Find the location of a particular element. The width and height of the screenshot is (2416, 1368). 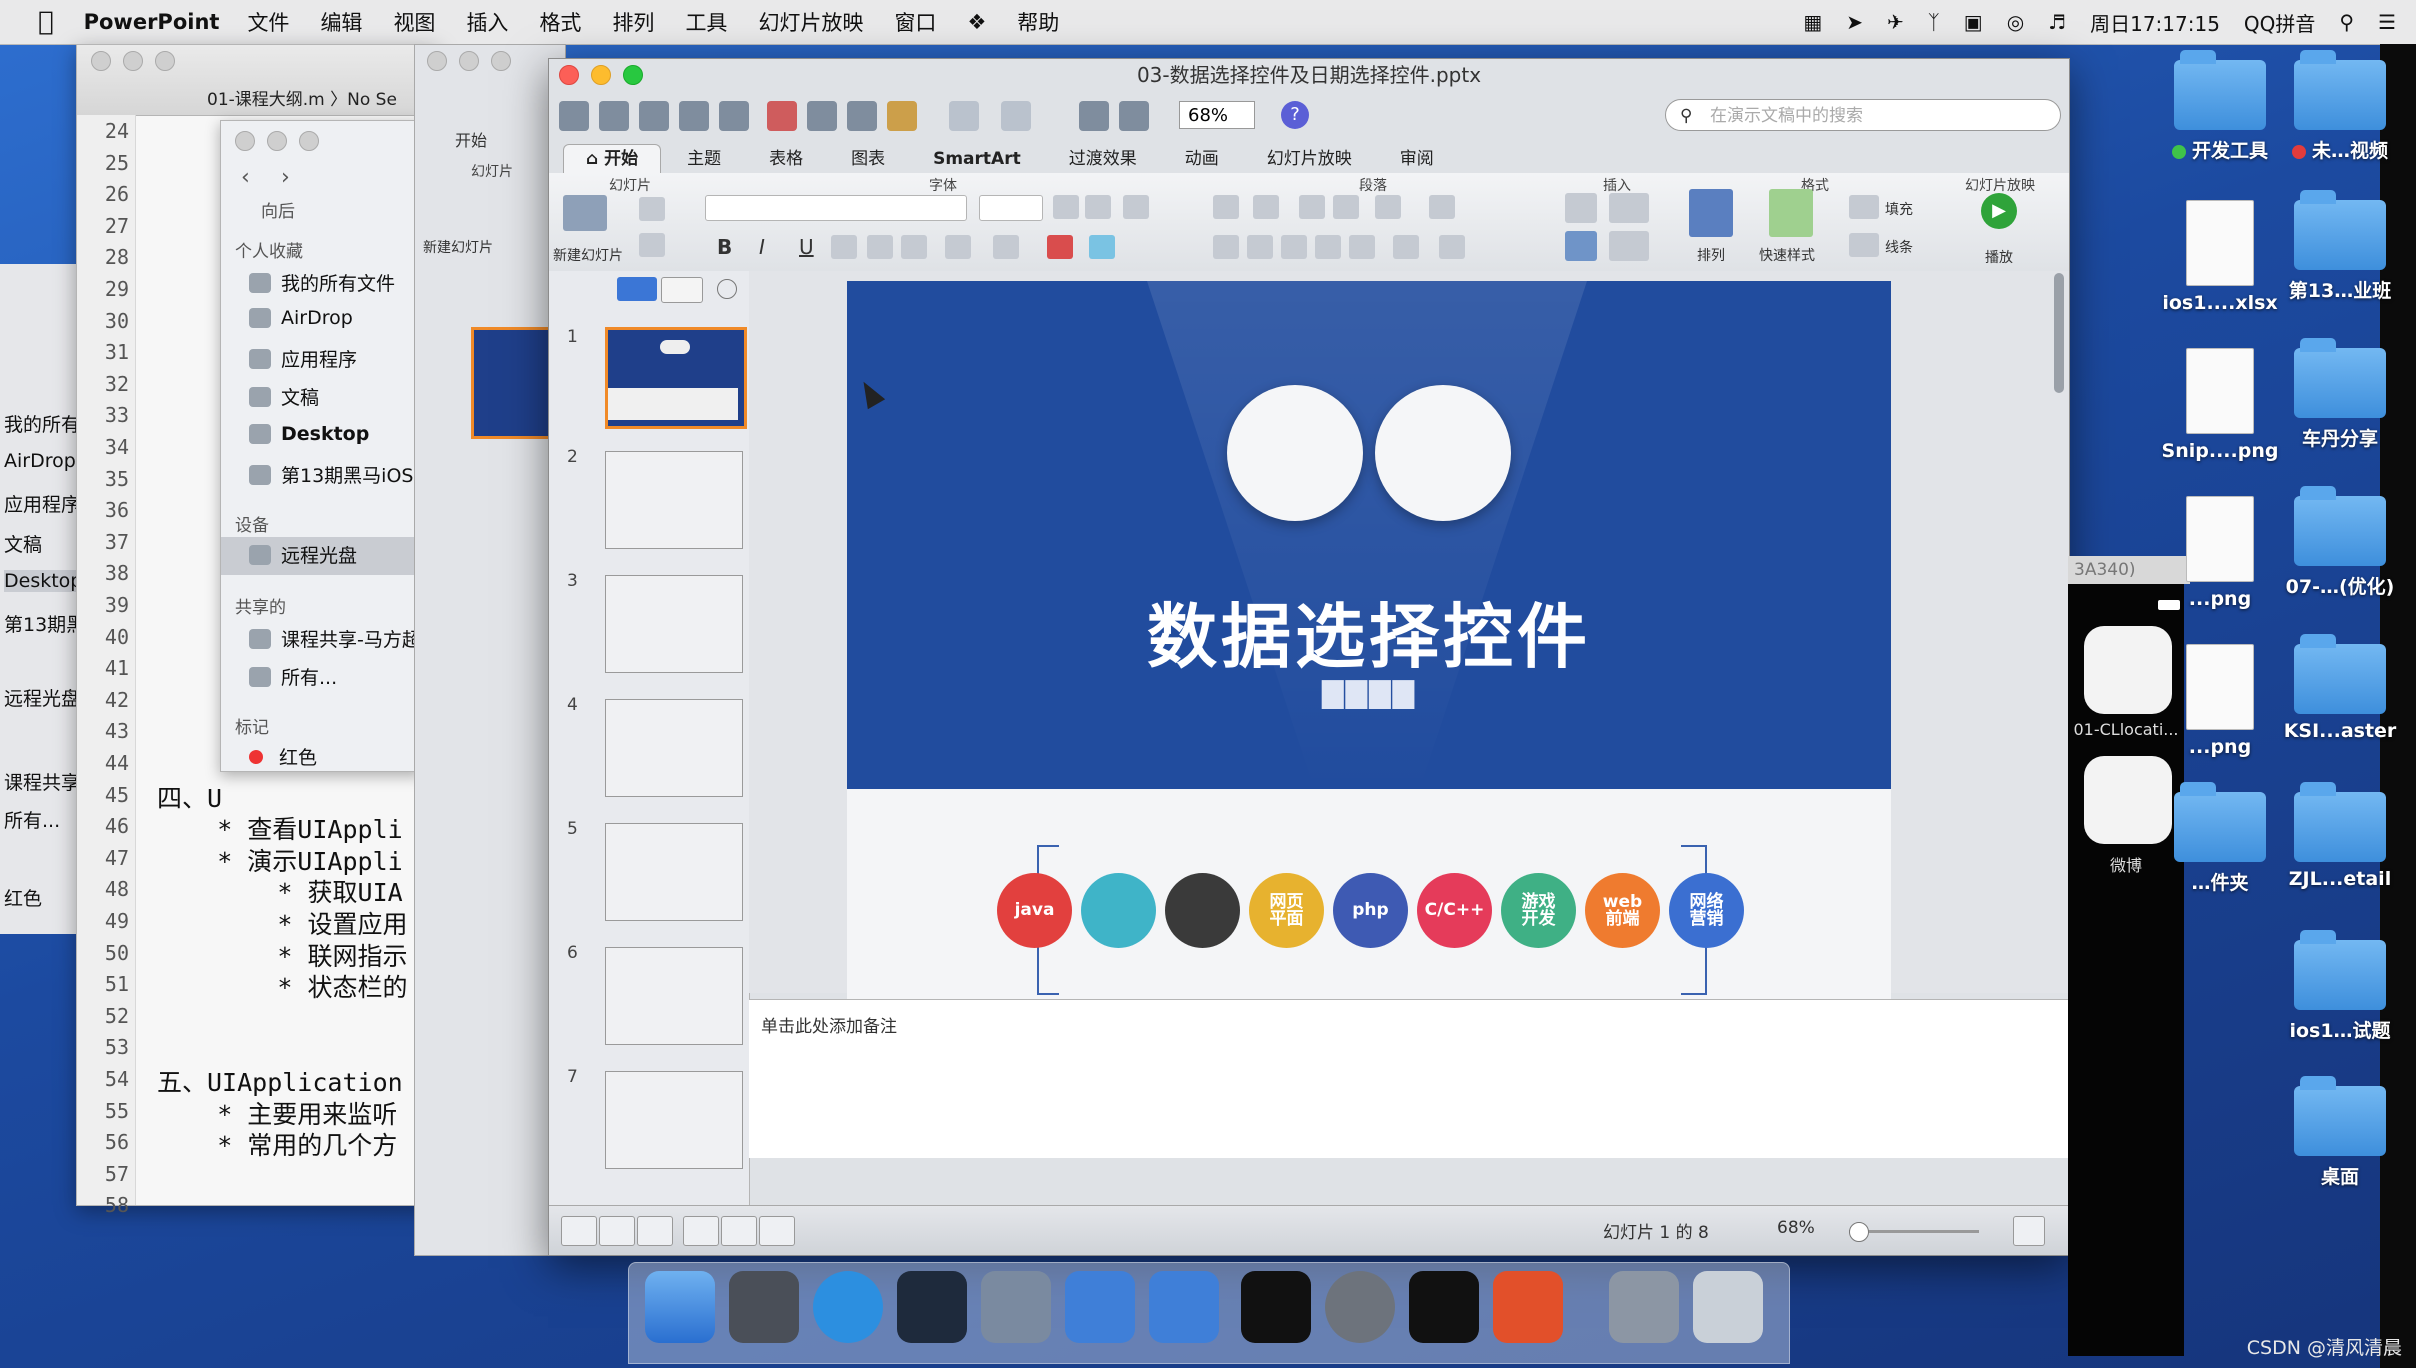

menu-format: 格式 is located at coordinates (560, 22).